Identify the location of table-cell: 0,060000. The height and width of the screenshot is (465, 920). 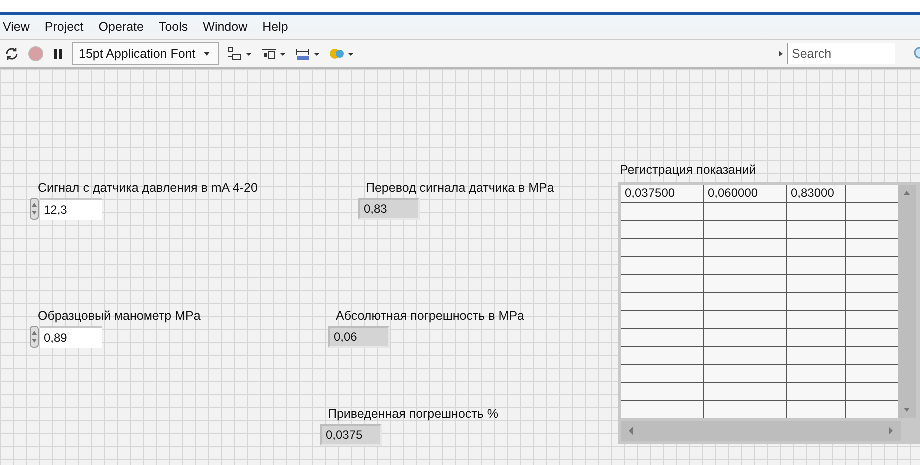
(745, 193).